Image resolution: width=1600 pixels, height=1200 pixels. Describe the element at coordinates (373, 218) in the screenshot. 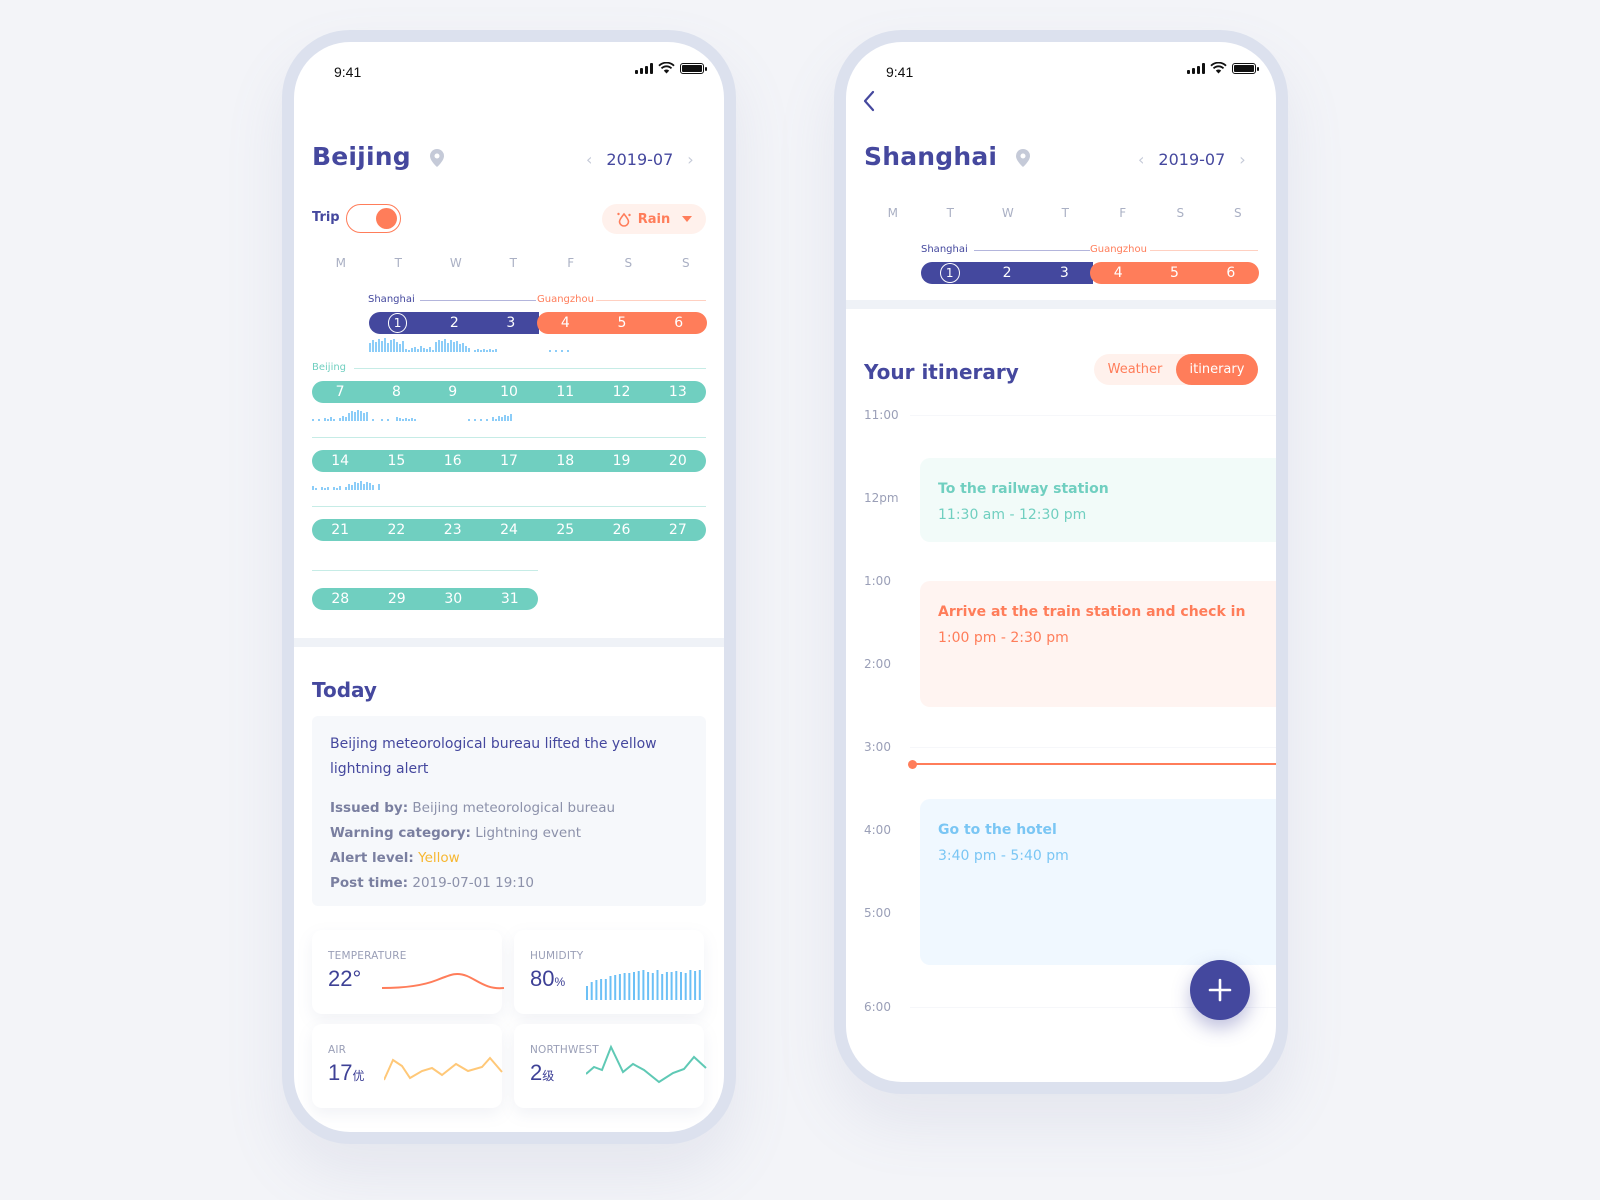

I see `trip-toggle` at that location.